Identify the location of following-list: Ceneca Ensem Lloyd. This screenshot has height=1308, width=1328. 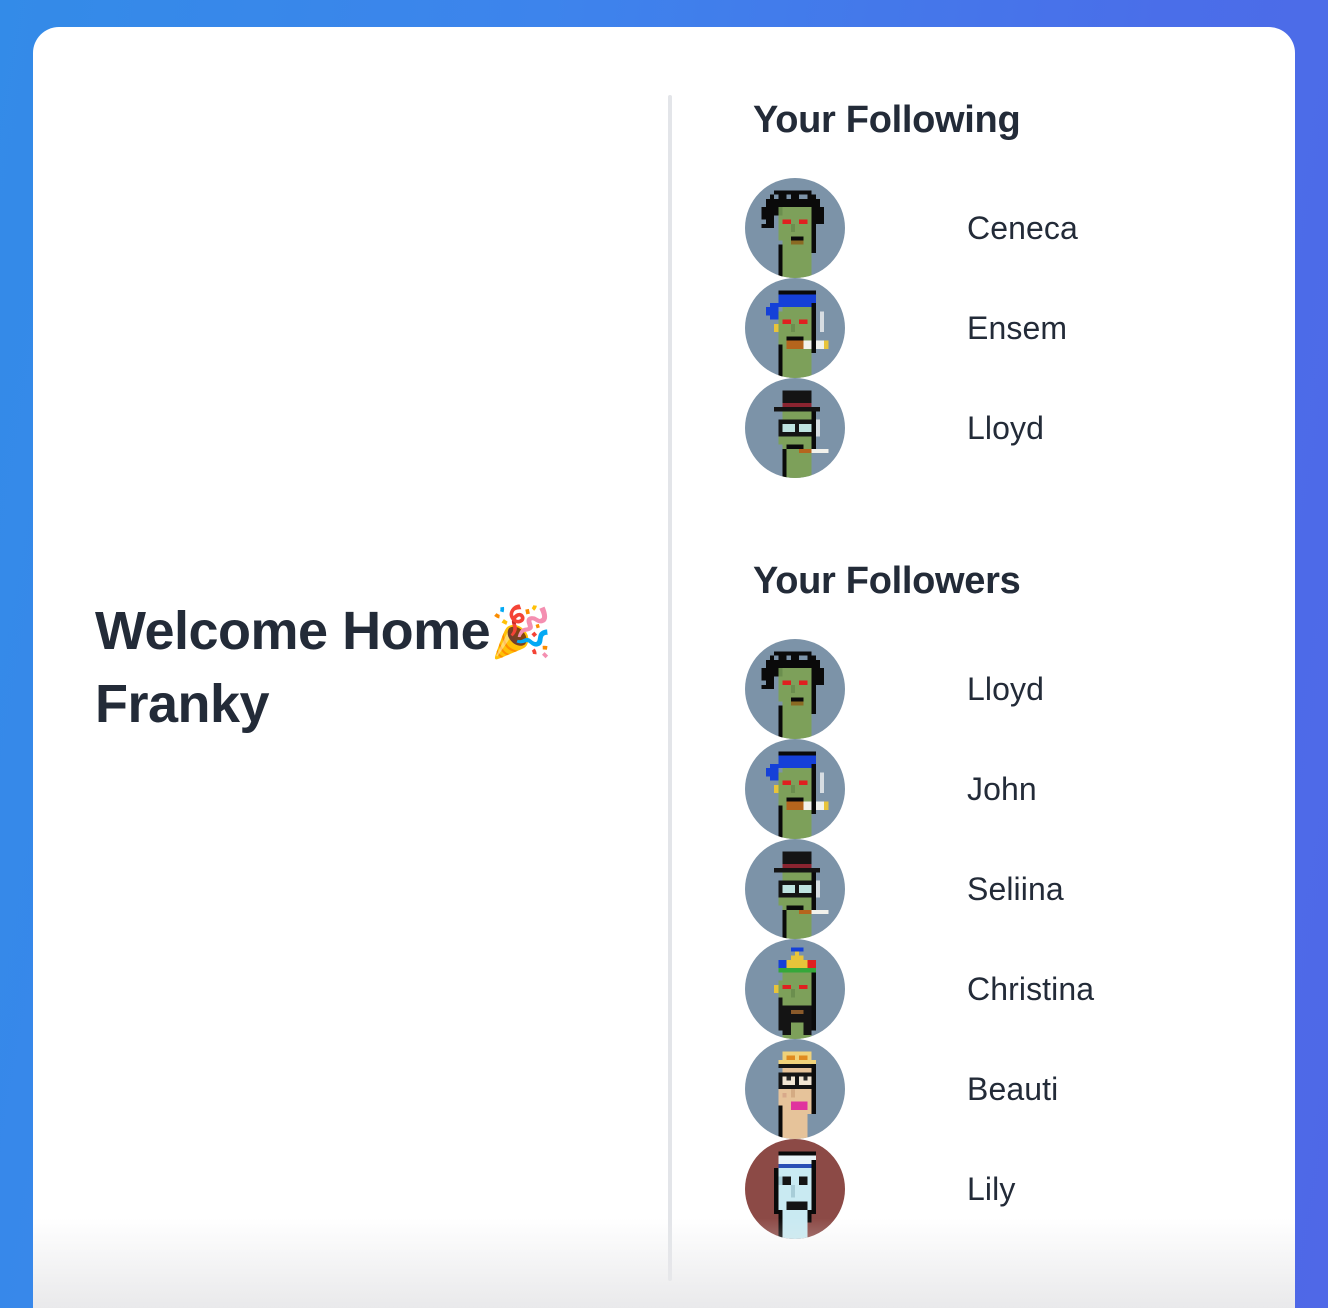
(1009, 328).